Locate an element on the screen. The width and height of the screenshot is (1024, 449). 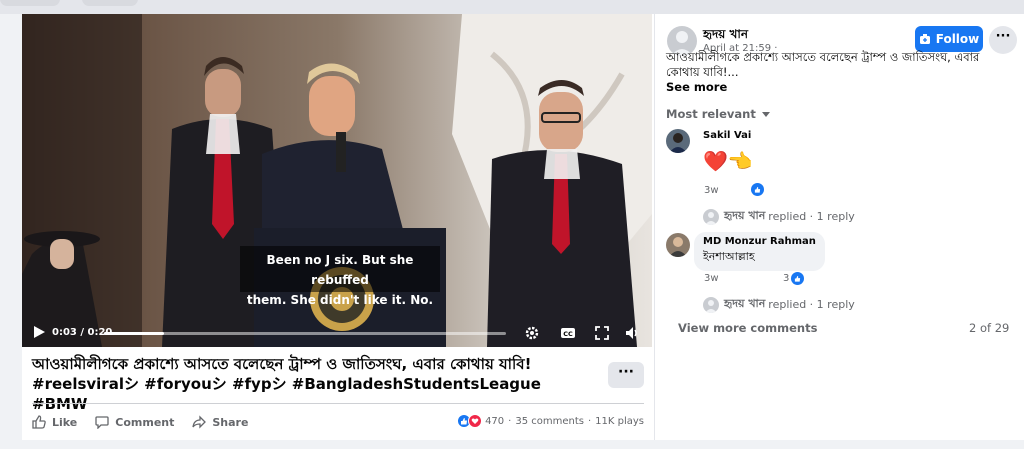
comment-author: Sakil Vai is located at coordinates (727, 135).